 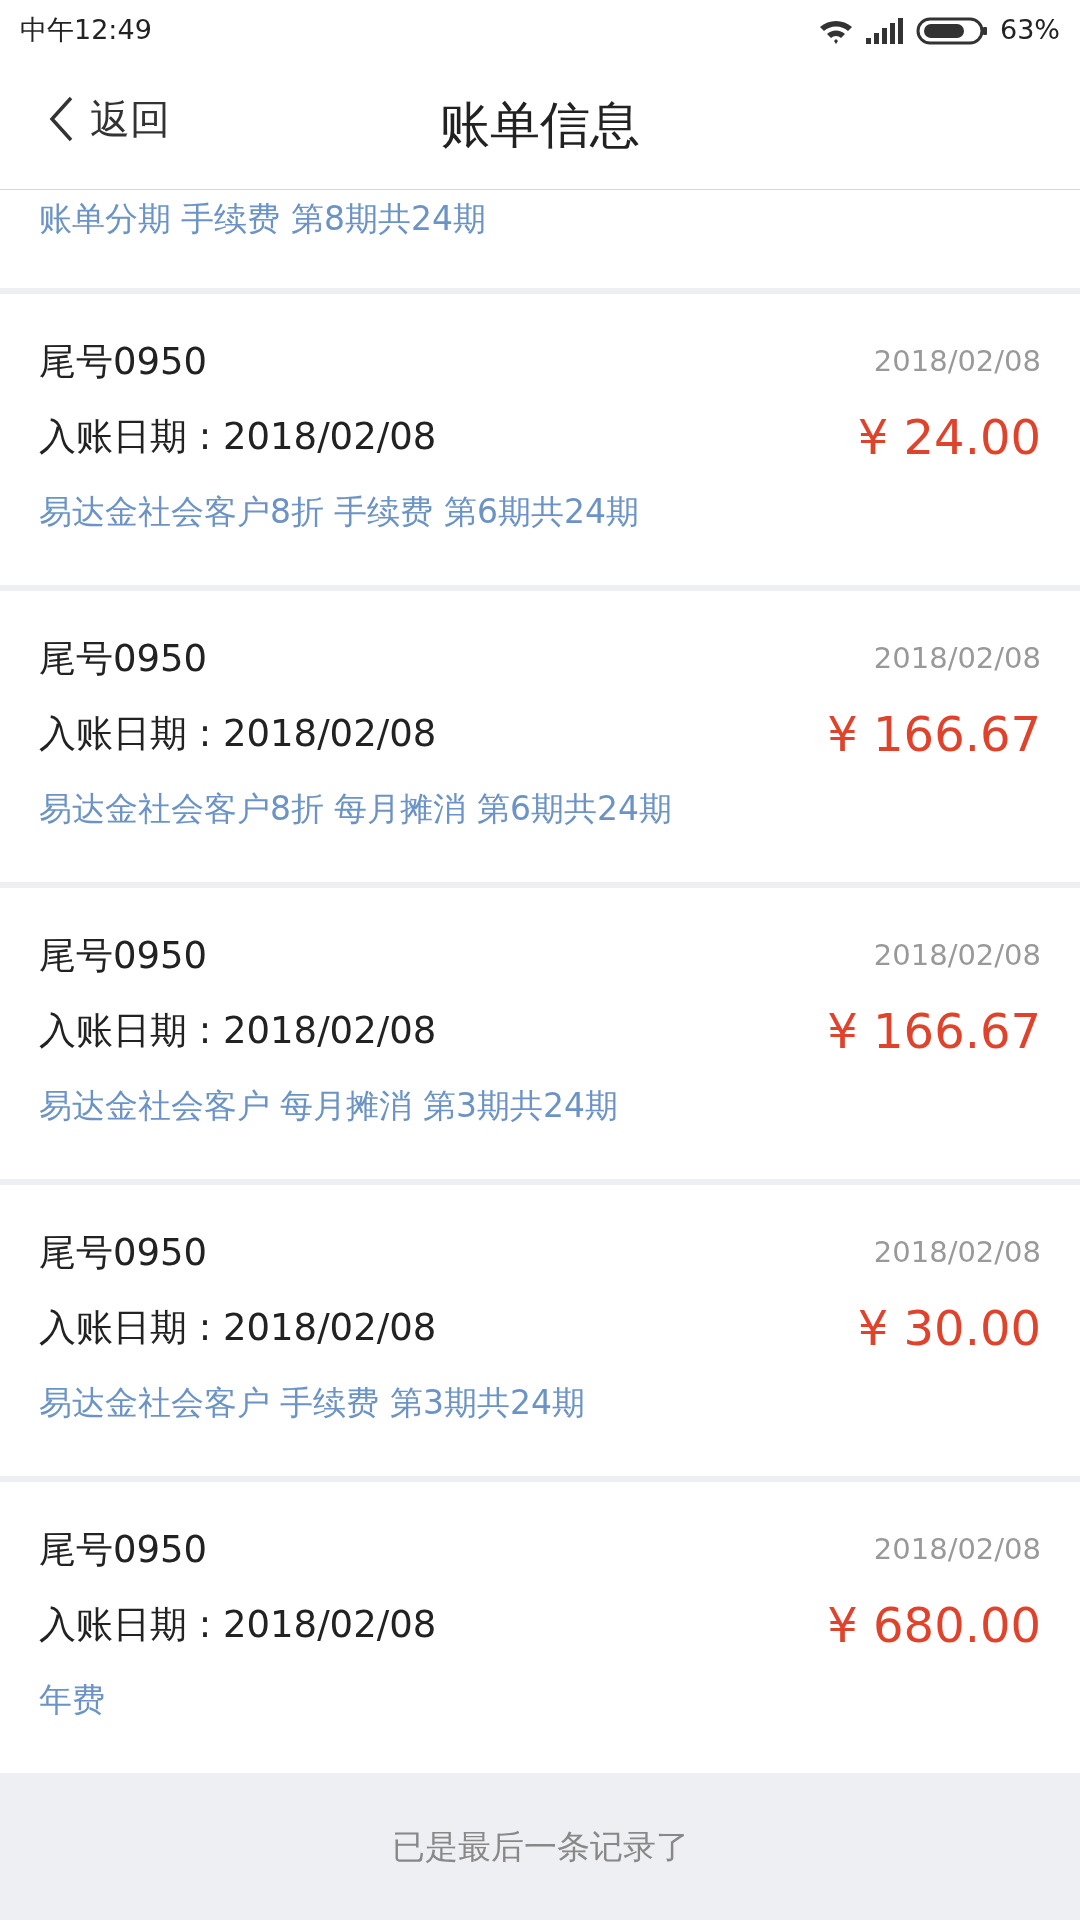 What do you see at coordinates (61, 119) in the screenshot?
I see `back-chevron-icon` at bounding box center [61, 119].